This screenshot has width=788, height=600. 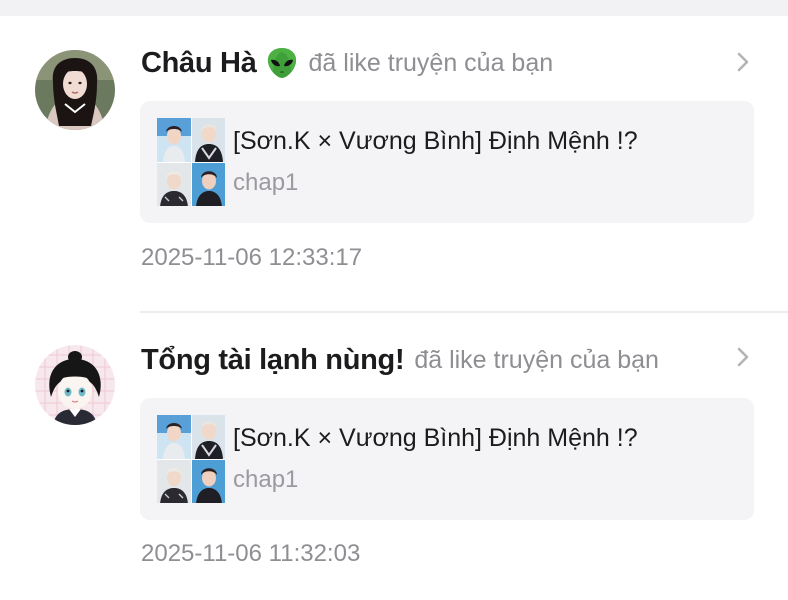 What do you see at coordinates (273, 360) in the screenshot?
I see `user-name: Tổng tài lạnh nùng!` at bounding box center [273, 360].